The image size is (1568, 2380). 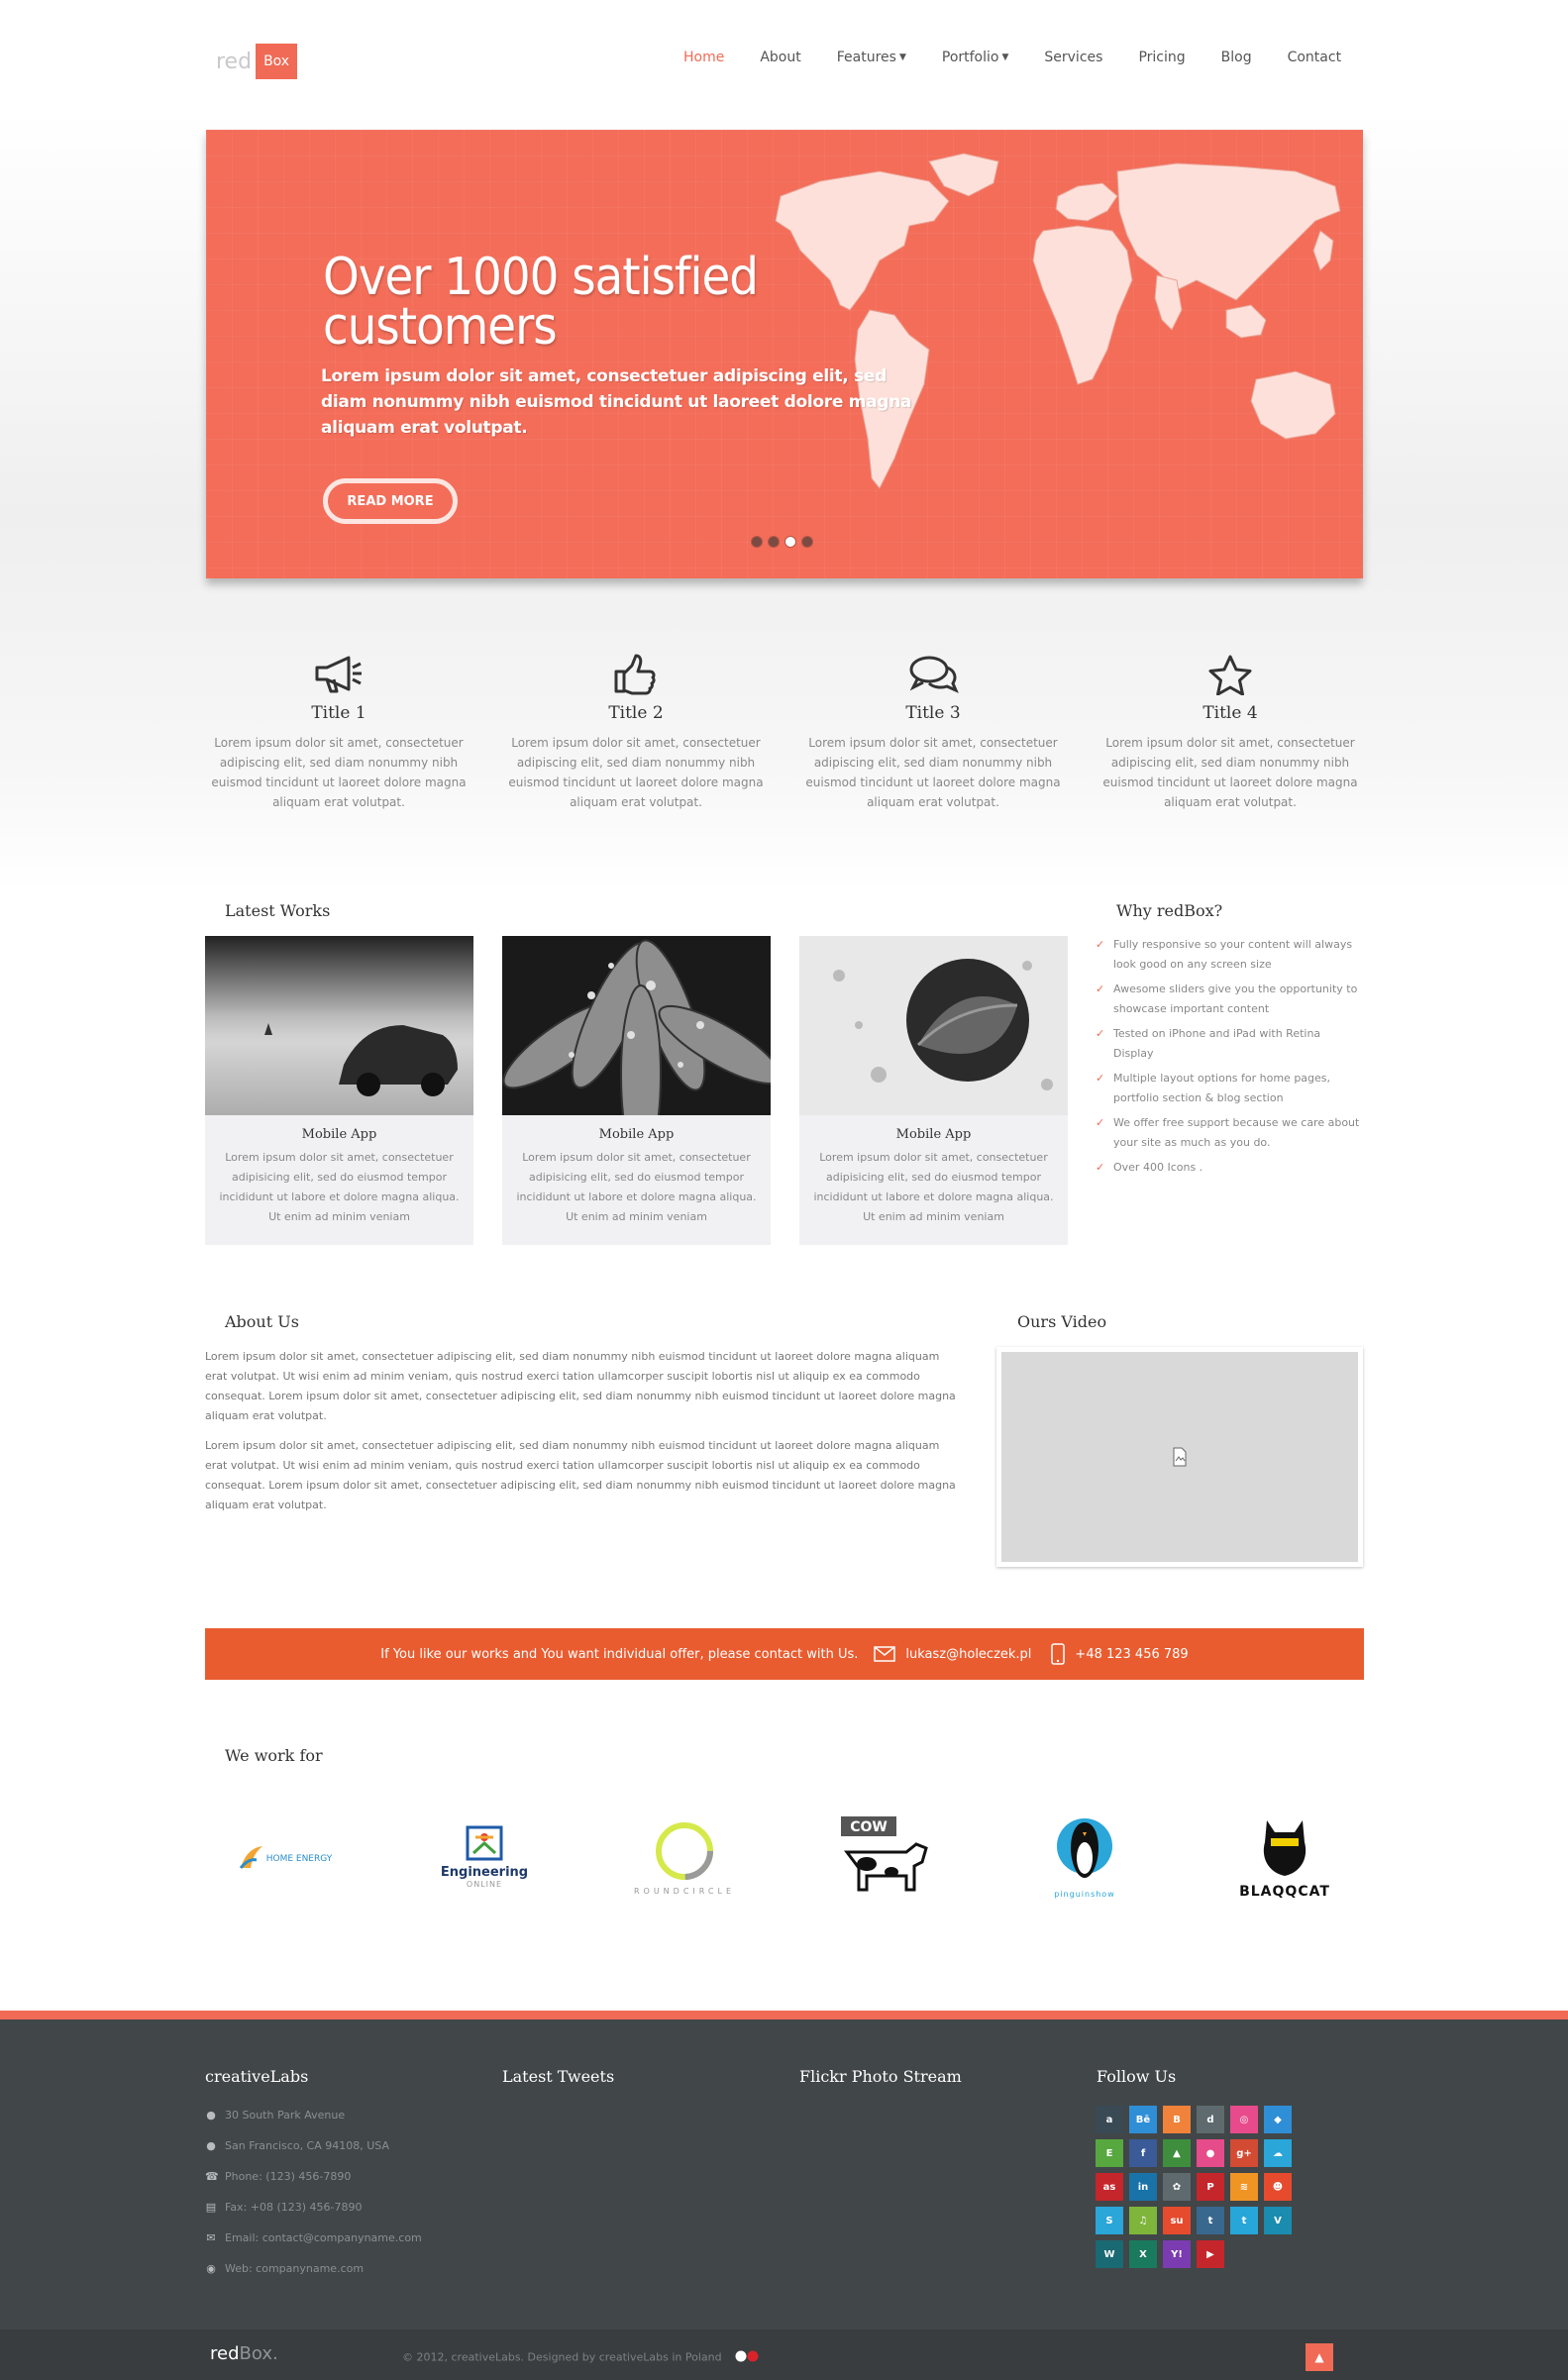 I want to click on tumblr-icon: t, so click(x=1211, y=2220).